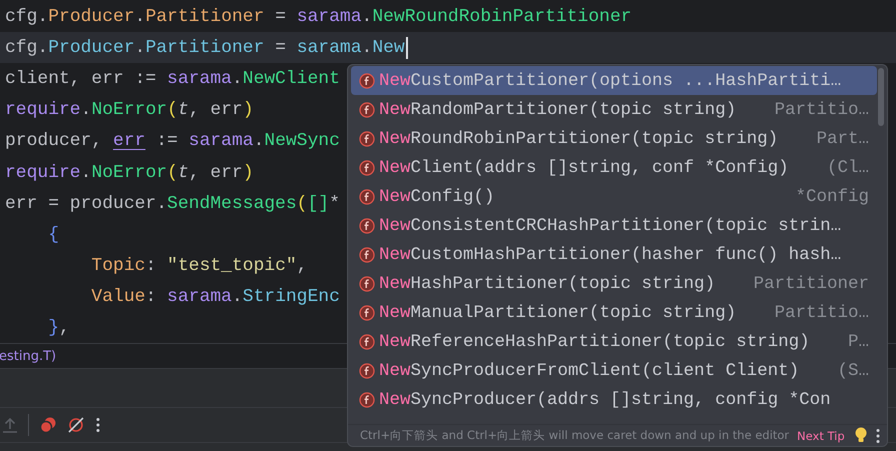 Image resolution: width=896 pixels, height=451 pixels. What do you see at coordinates (48, 425) in the screenshot?
I see `breakpoints-icon` at bounding box center [48, 425].